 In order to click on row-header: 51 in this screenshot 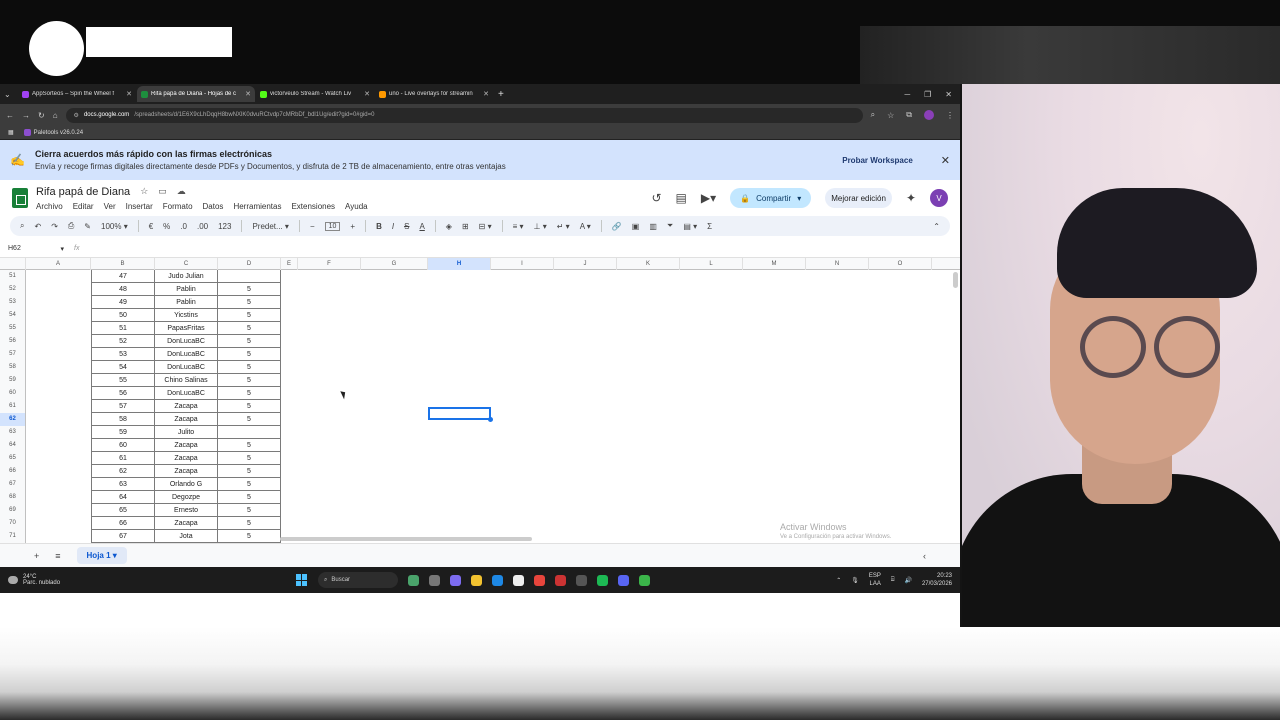, I will do `click(13, 276)`.